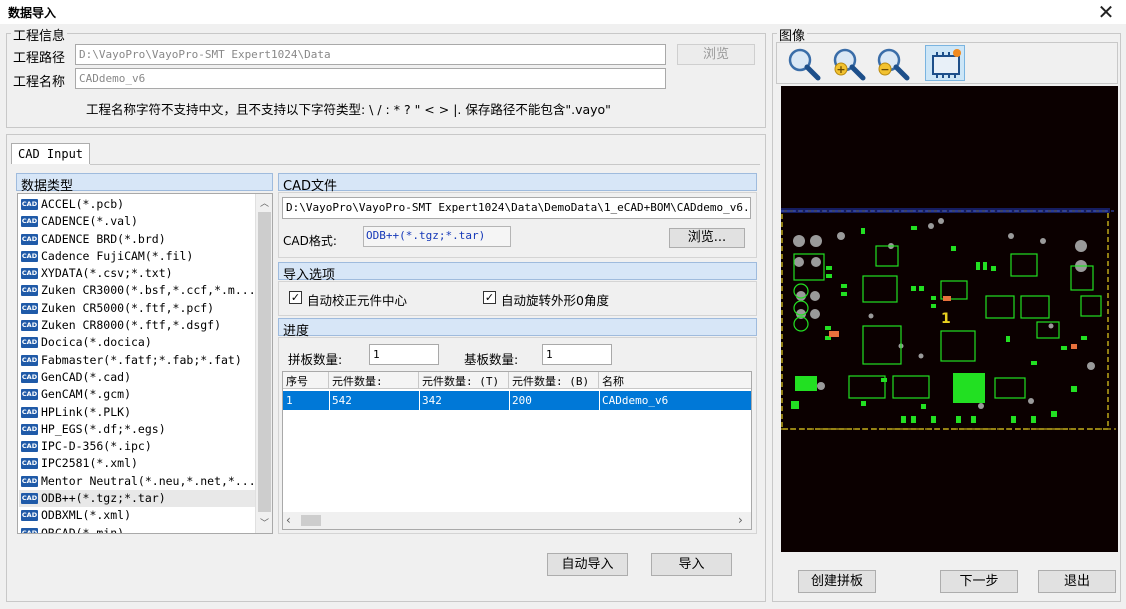 Image resolution: width=1126 pixels, height=609 pixels. What do you see at coordinates (716, 54) in the screenshot?
I see `project-browse-button: 浏览` at bounding box center [716, 54].